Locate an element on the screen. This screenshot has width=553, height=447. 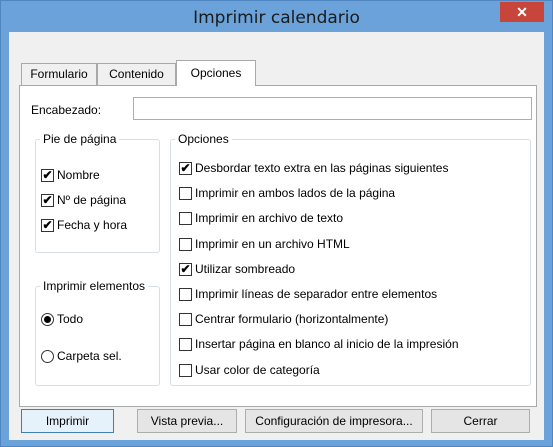
checkbox-label: Utilizar sombreado is located at coordinates (245, 268).